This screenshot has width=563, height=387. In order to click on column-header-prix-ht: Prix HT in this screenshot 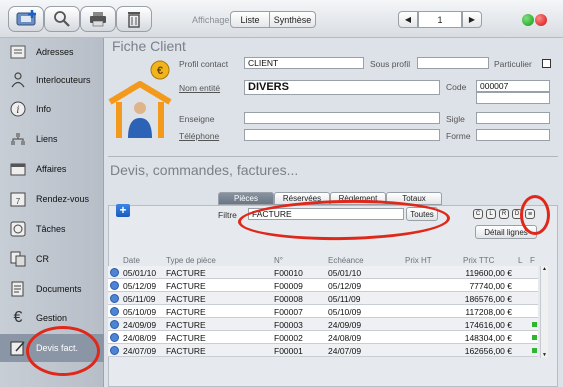, I will do `click(418, 260)`.